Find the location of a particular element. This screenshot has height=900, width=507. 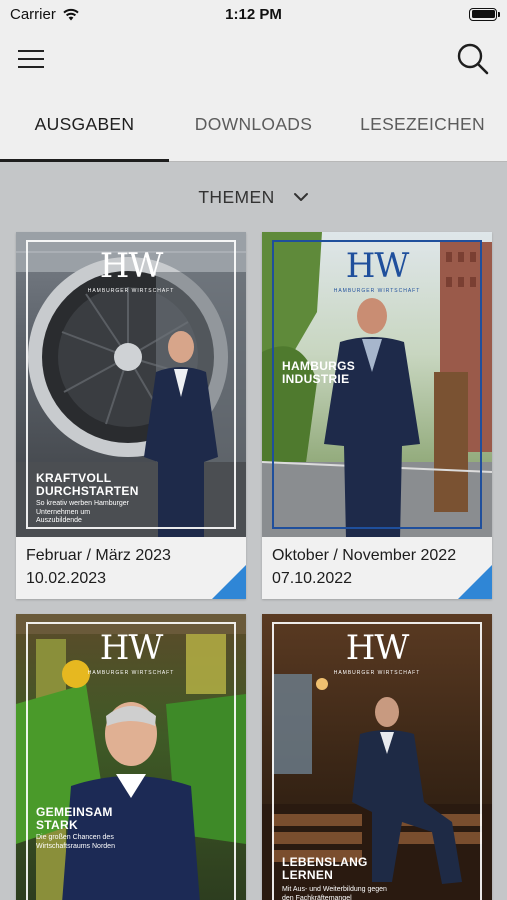

issue-title: Oktober / November 2022 is located at coordinates (364, 555).